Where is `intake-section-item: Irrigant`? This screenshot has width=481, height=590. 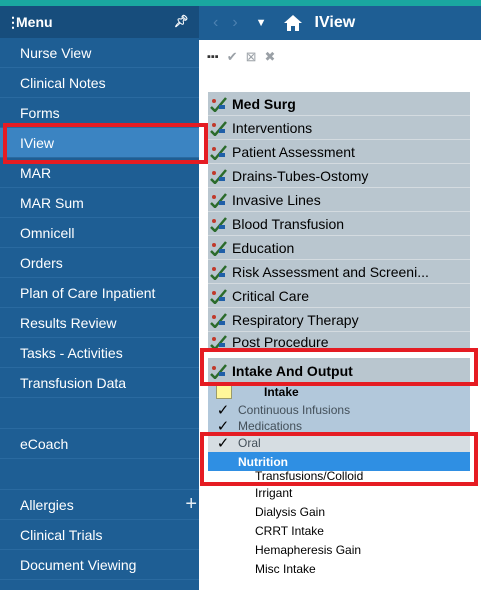 intake-section-item: Irrigant is located at coordinates (334, 492).